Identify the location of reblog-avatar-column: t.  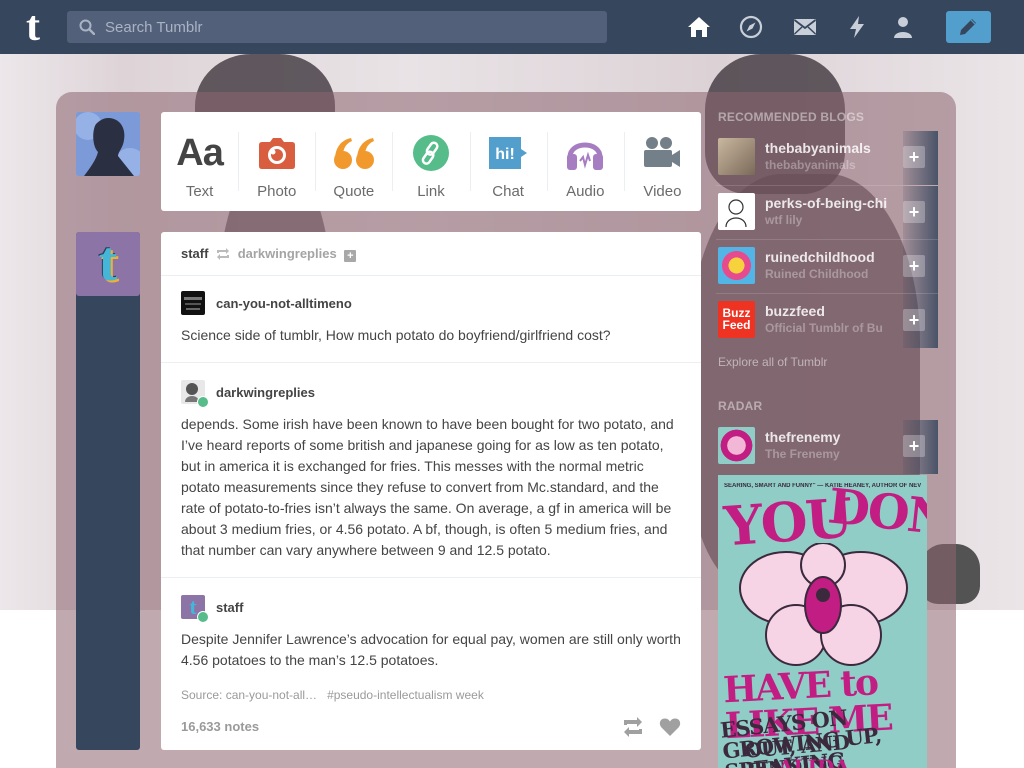
(108, 491).